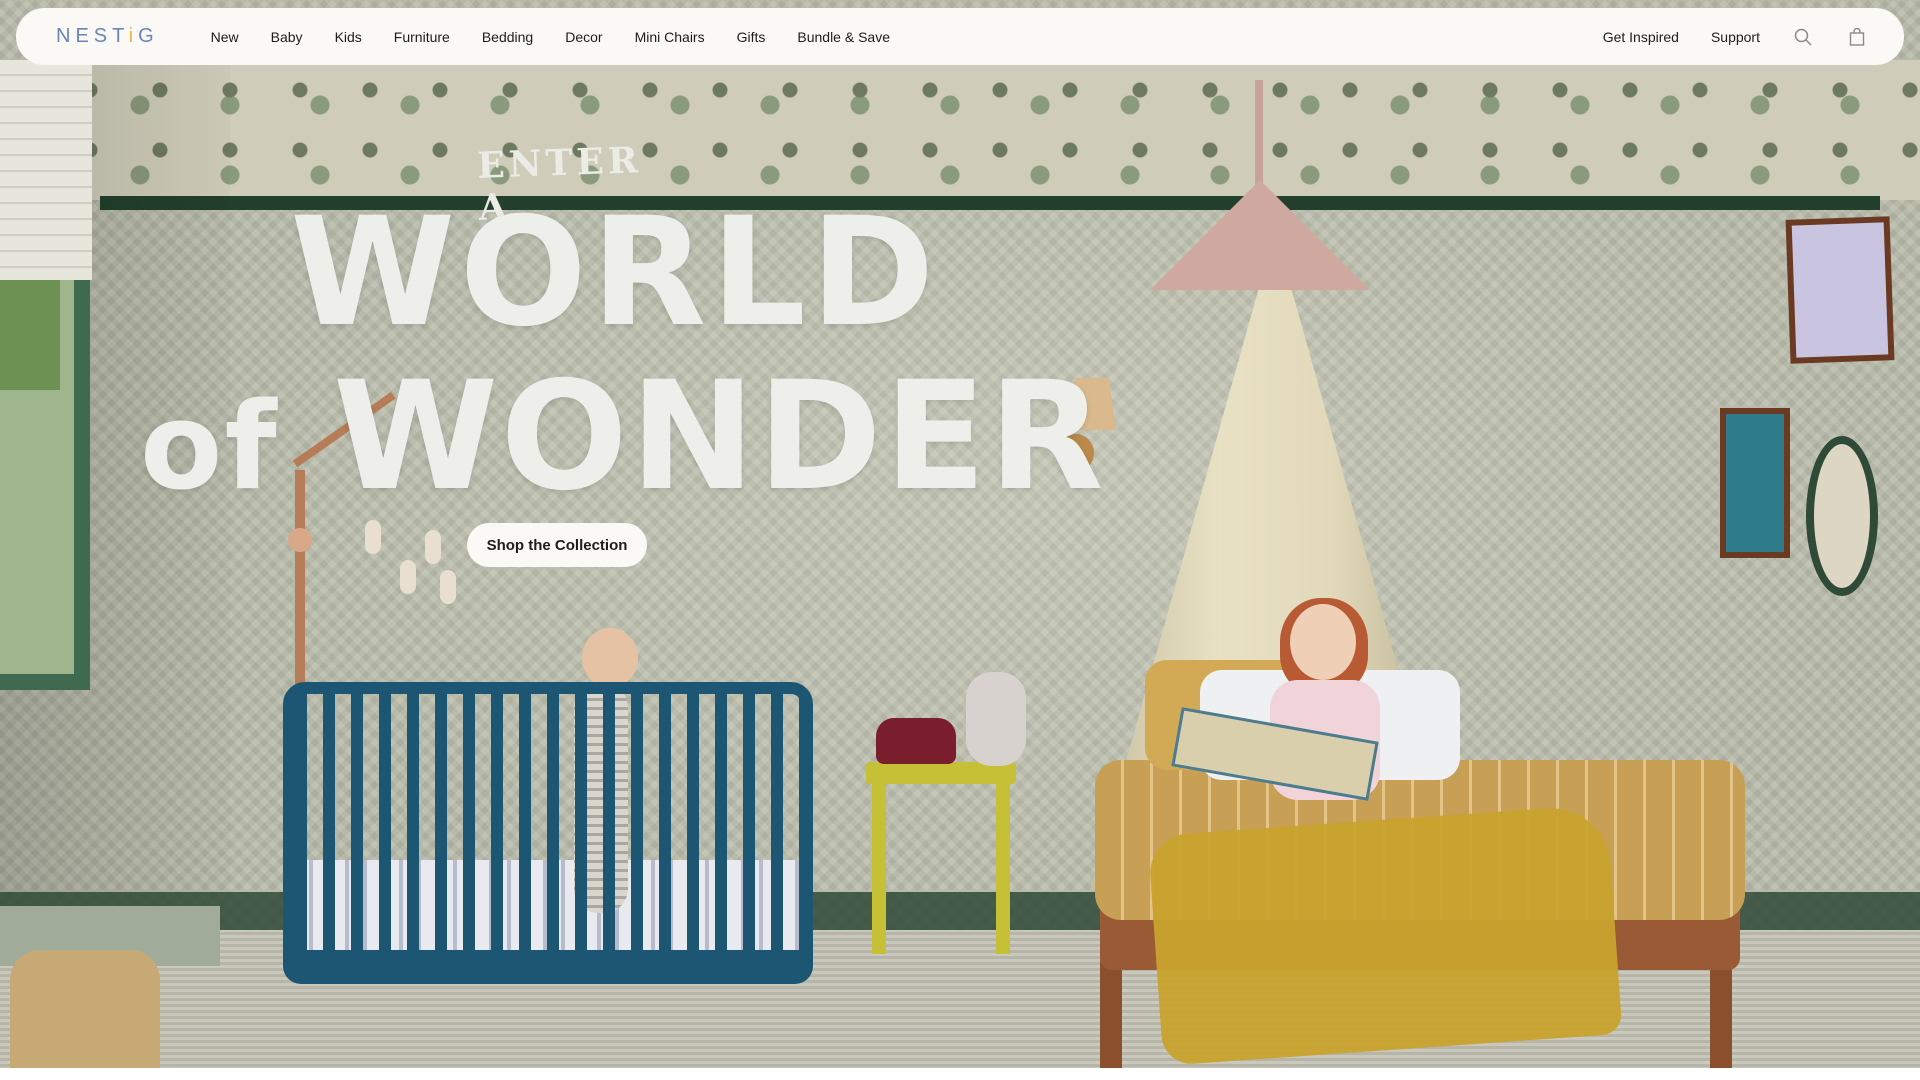 The image size is (1920, 1080). I want to click on nav-item-bundle-save: Bundle & Save, so click(843, 37).